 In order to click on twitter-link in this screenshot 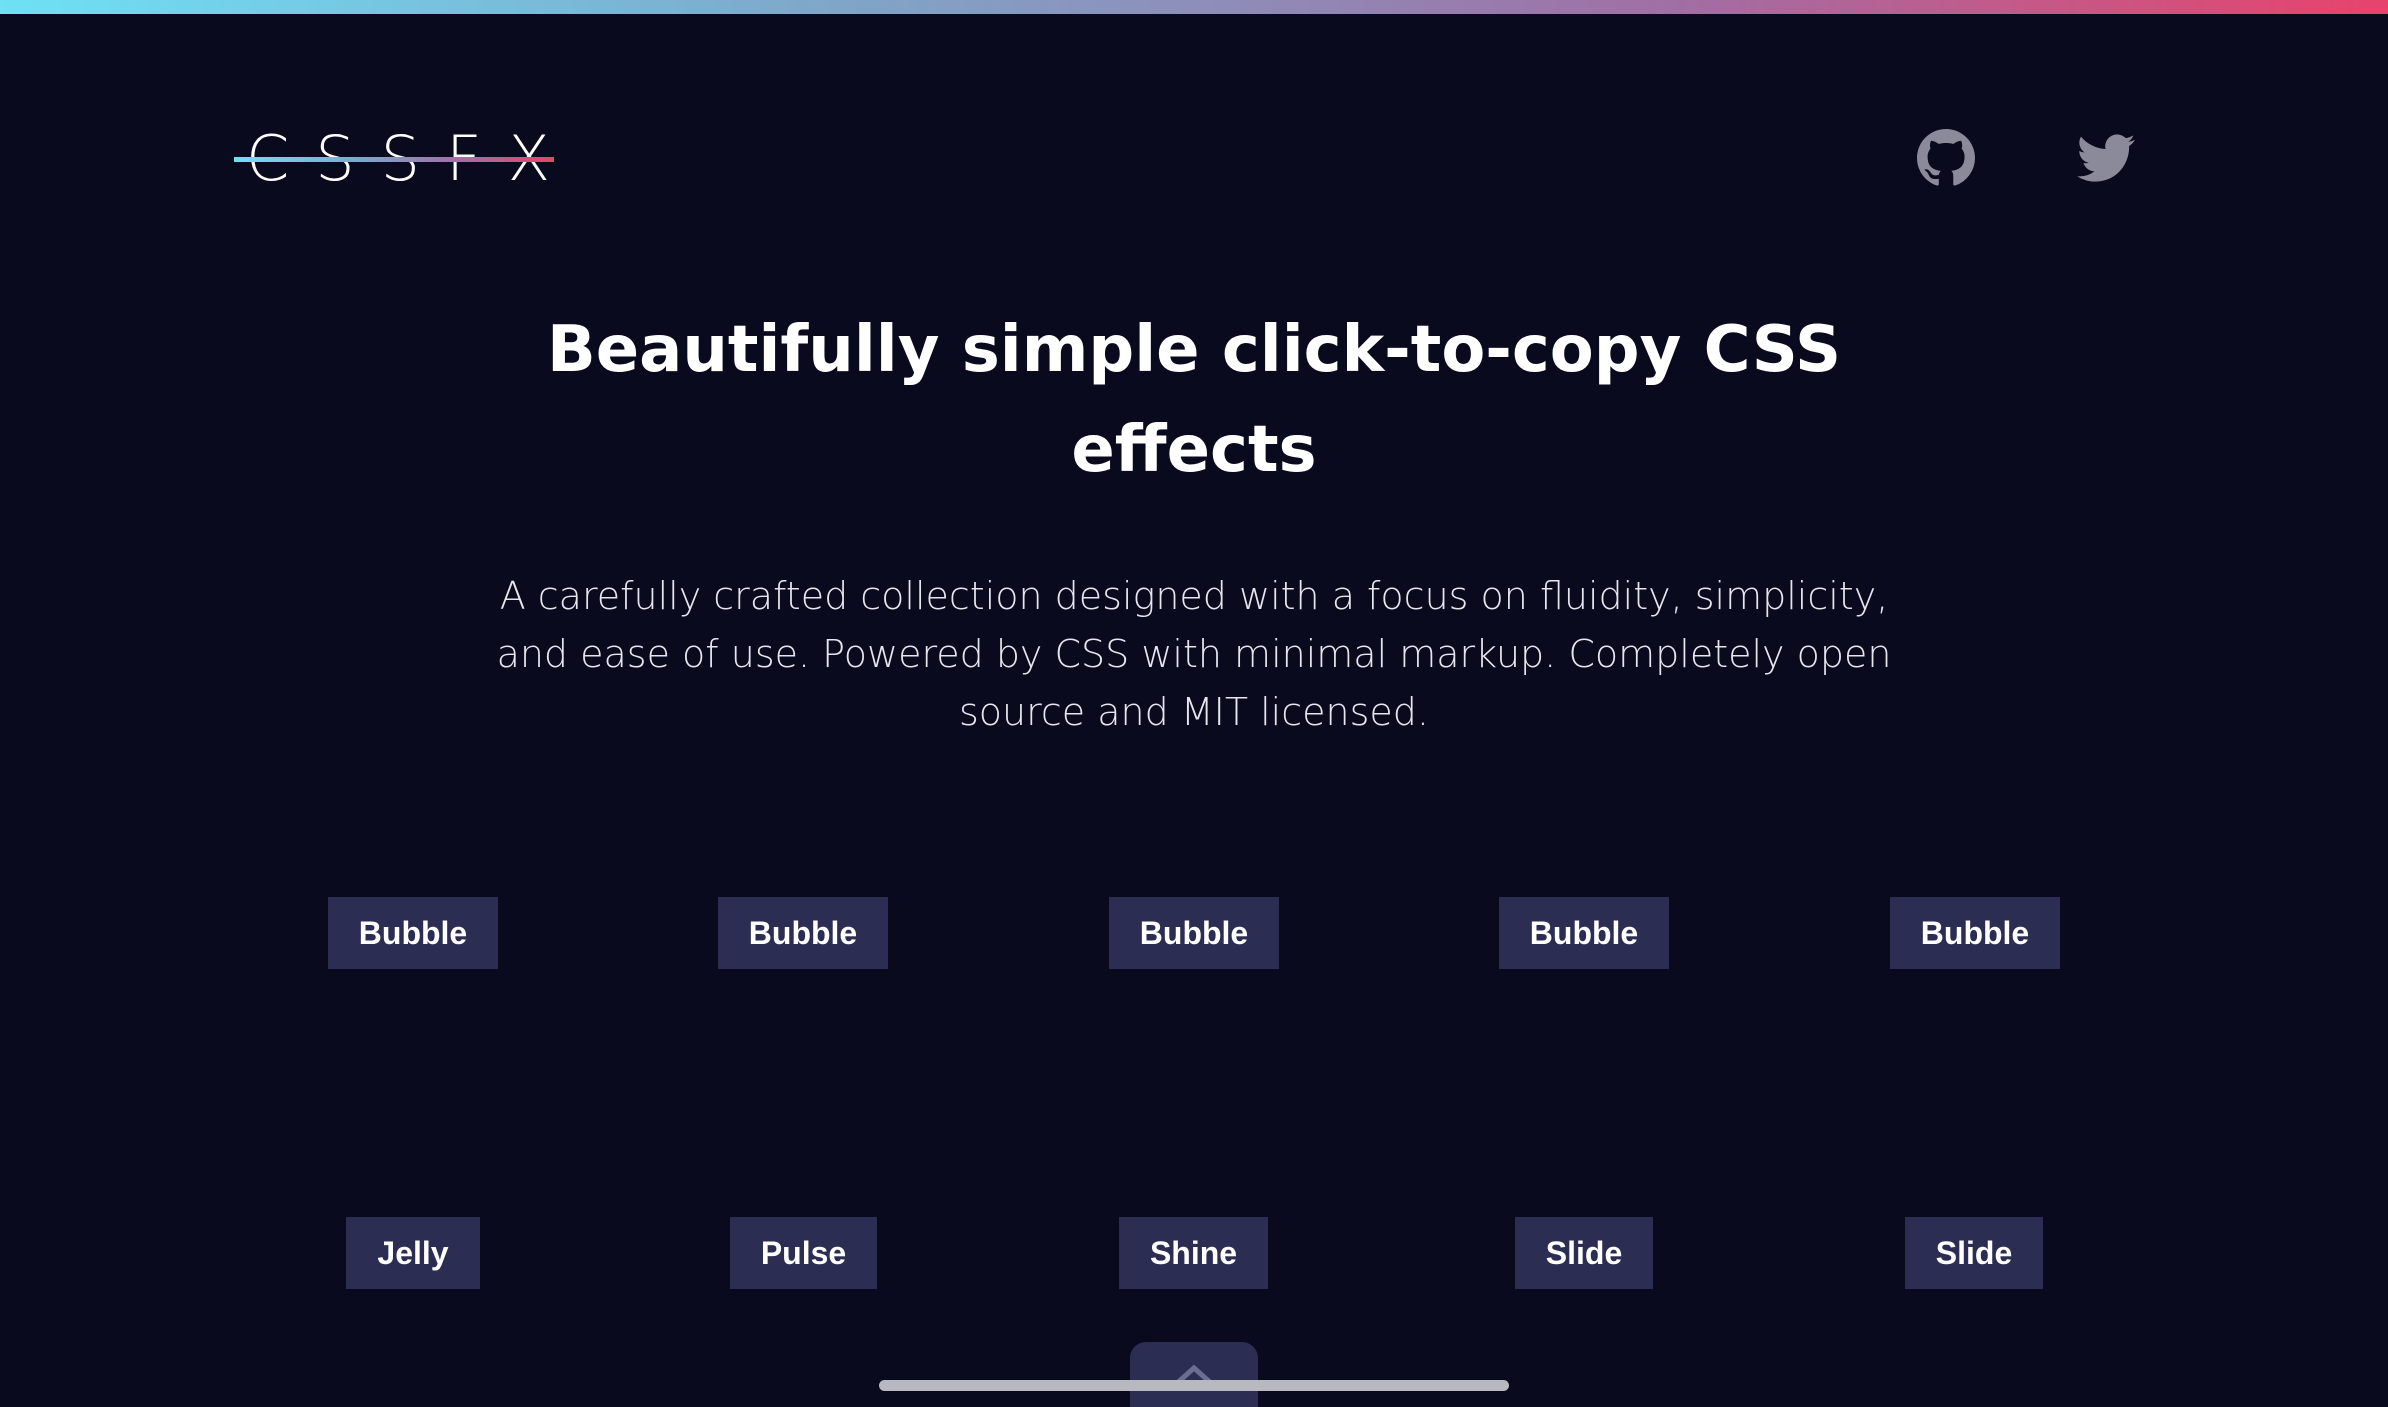, I will do `click(2106, 158)`.